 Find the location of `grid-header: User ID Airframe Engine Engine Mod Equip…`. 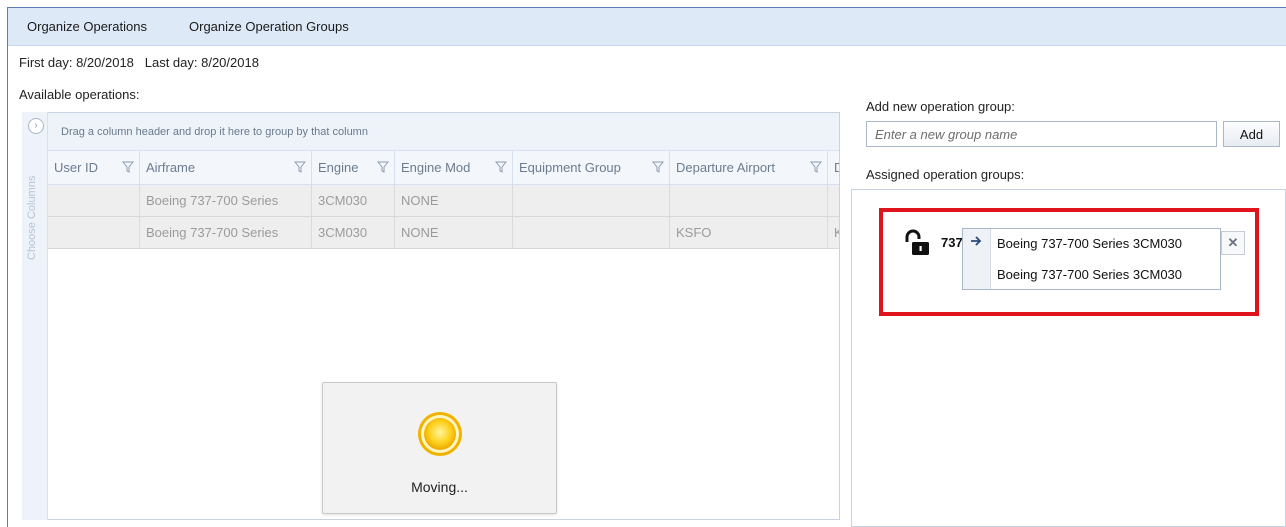

grid-header: User ID Airframe Engine Engine Mod Equip… is located at coordinates (443, 168).